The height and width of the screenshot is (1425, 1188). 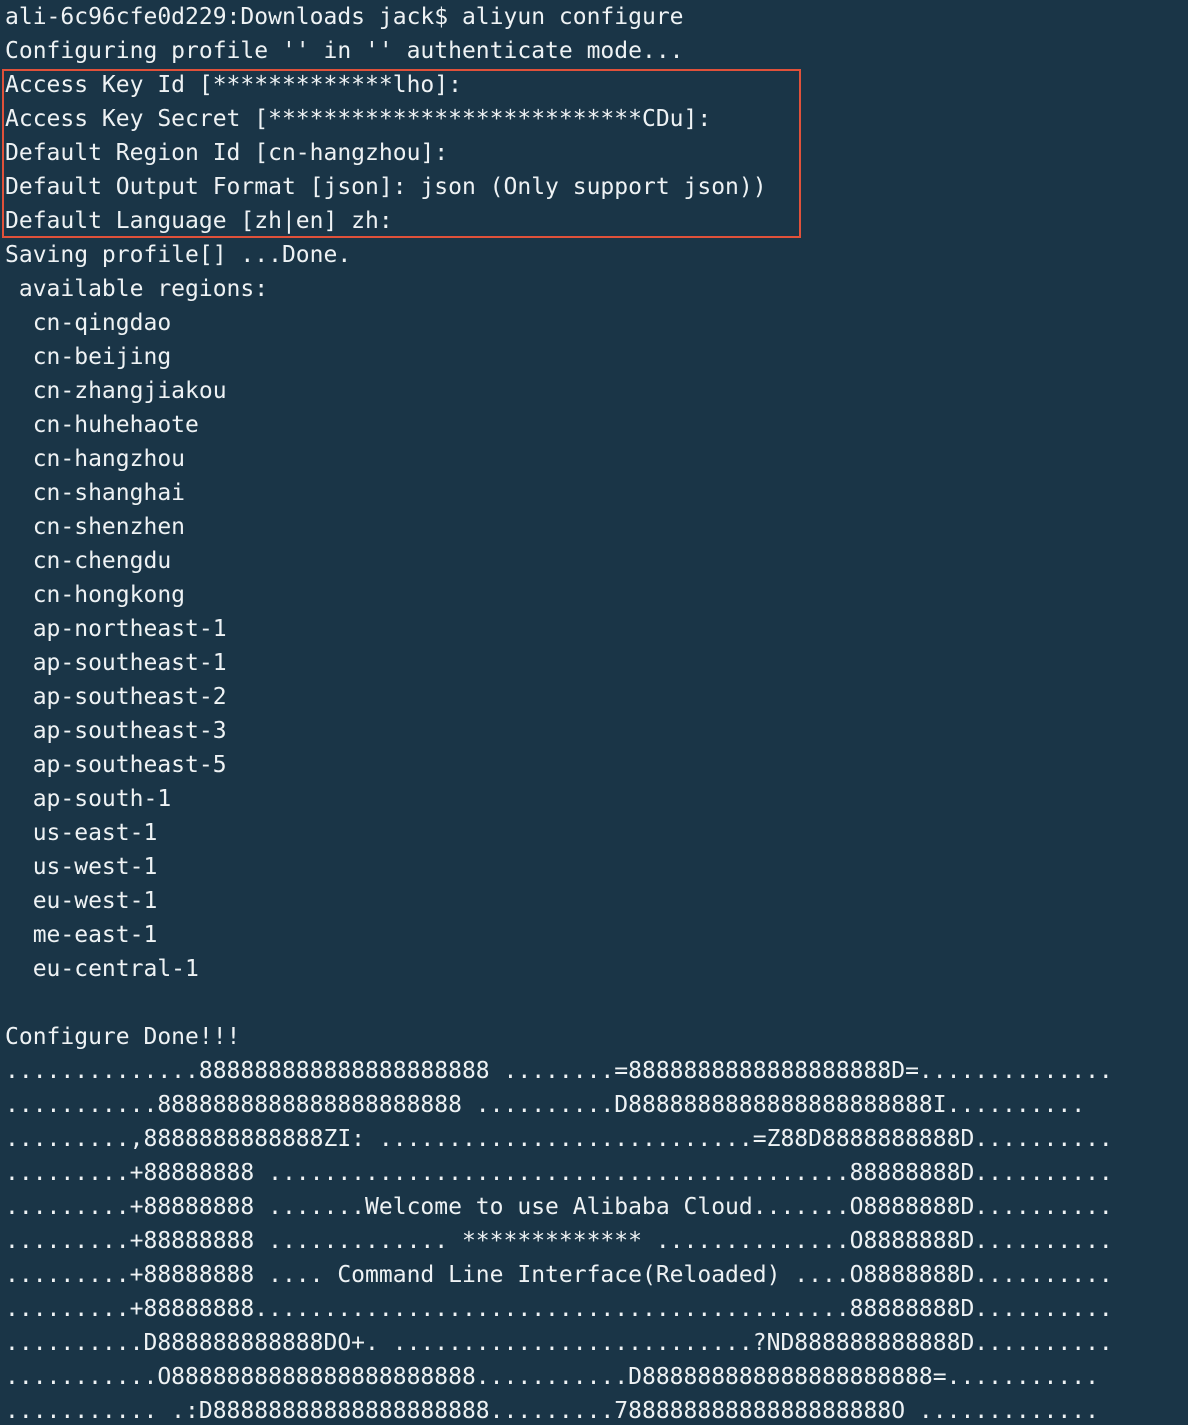 I want to click on terminal-line-region: ap-southeast-5, so click(x=116, y=765).